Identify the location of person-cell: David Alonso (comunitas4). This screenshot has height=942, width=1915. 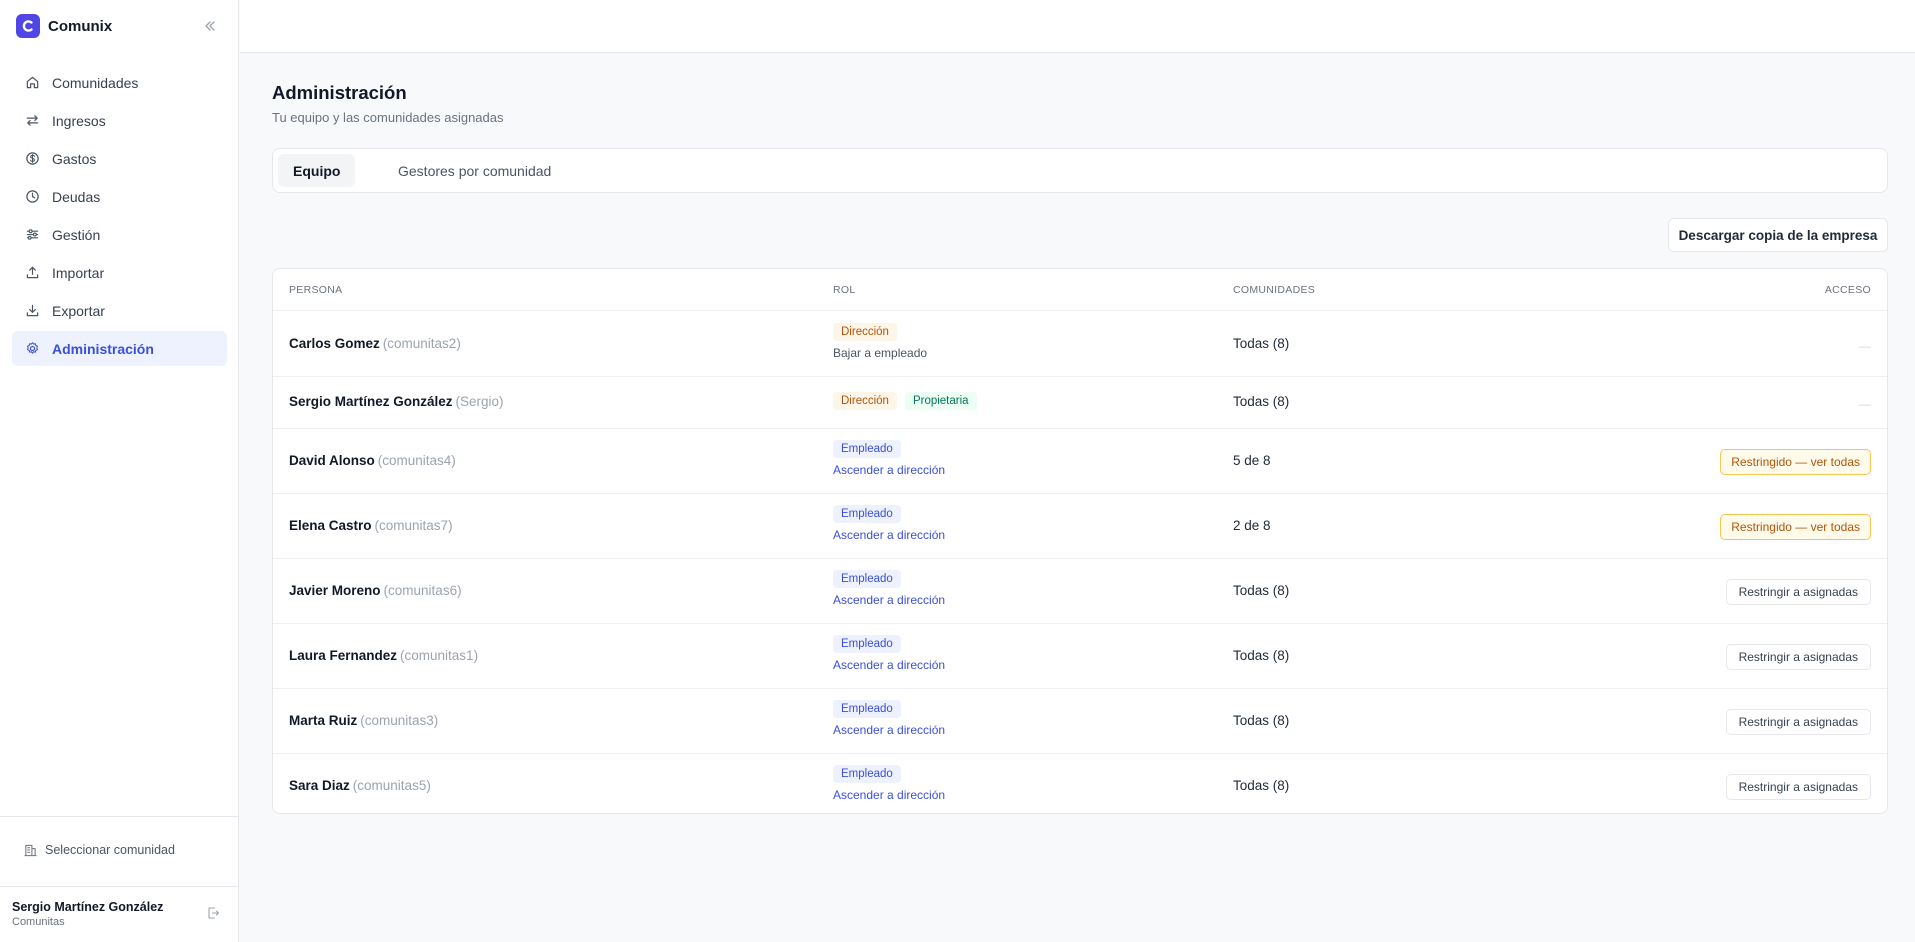
(372, 460).